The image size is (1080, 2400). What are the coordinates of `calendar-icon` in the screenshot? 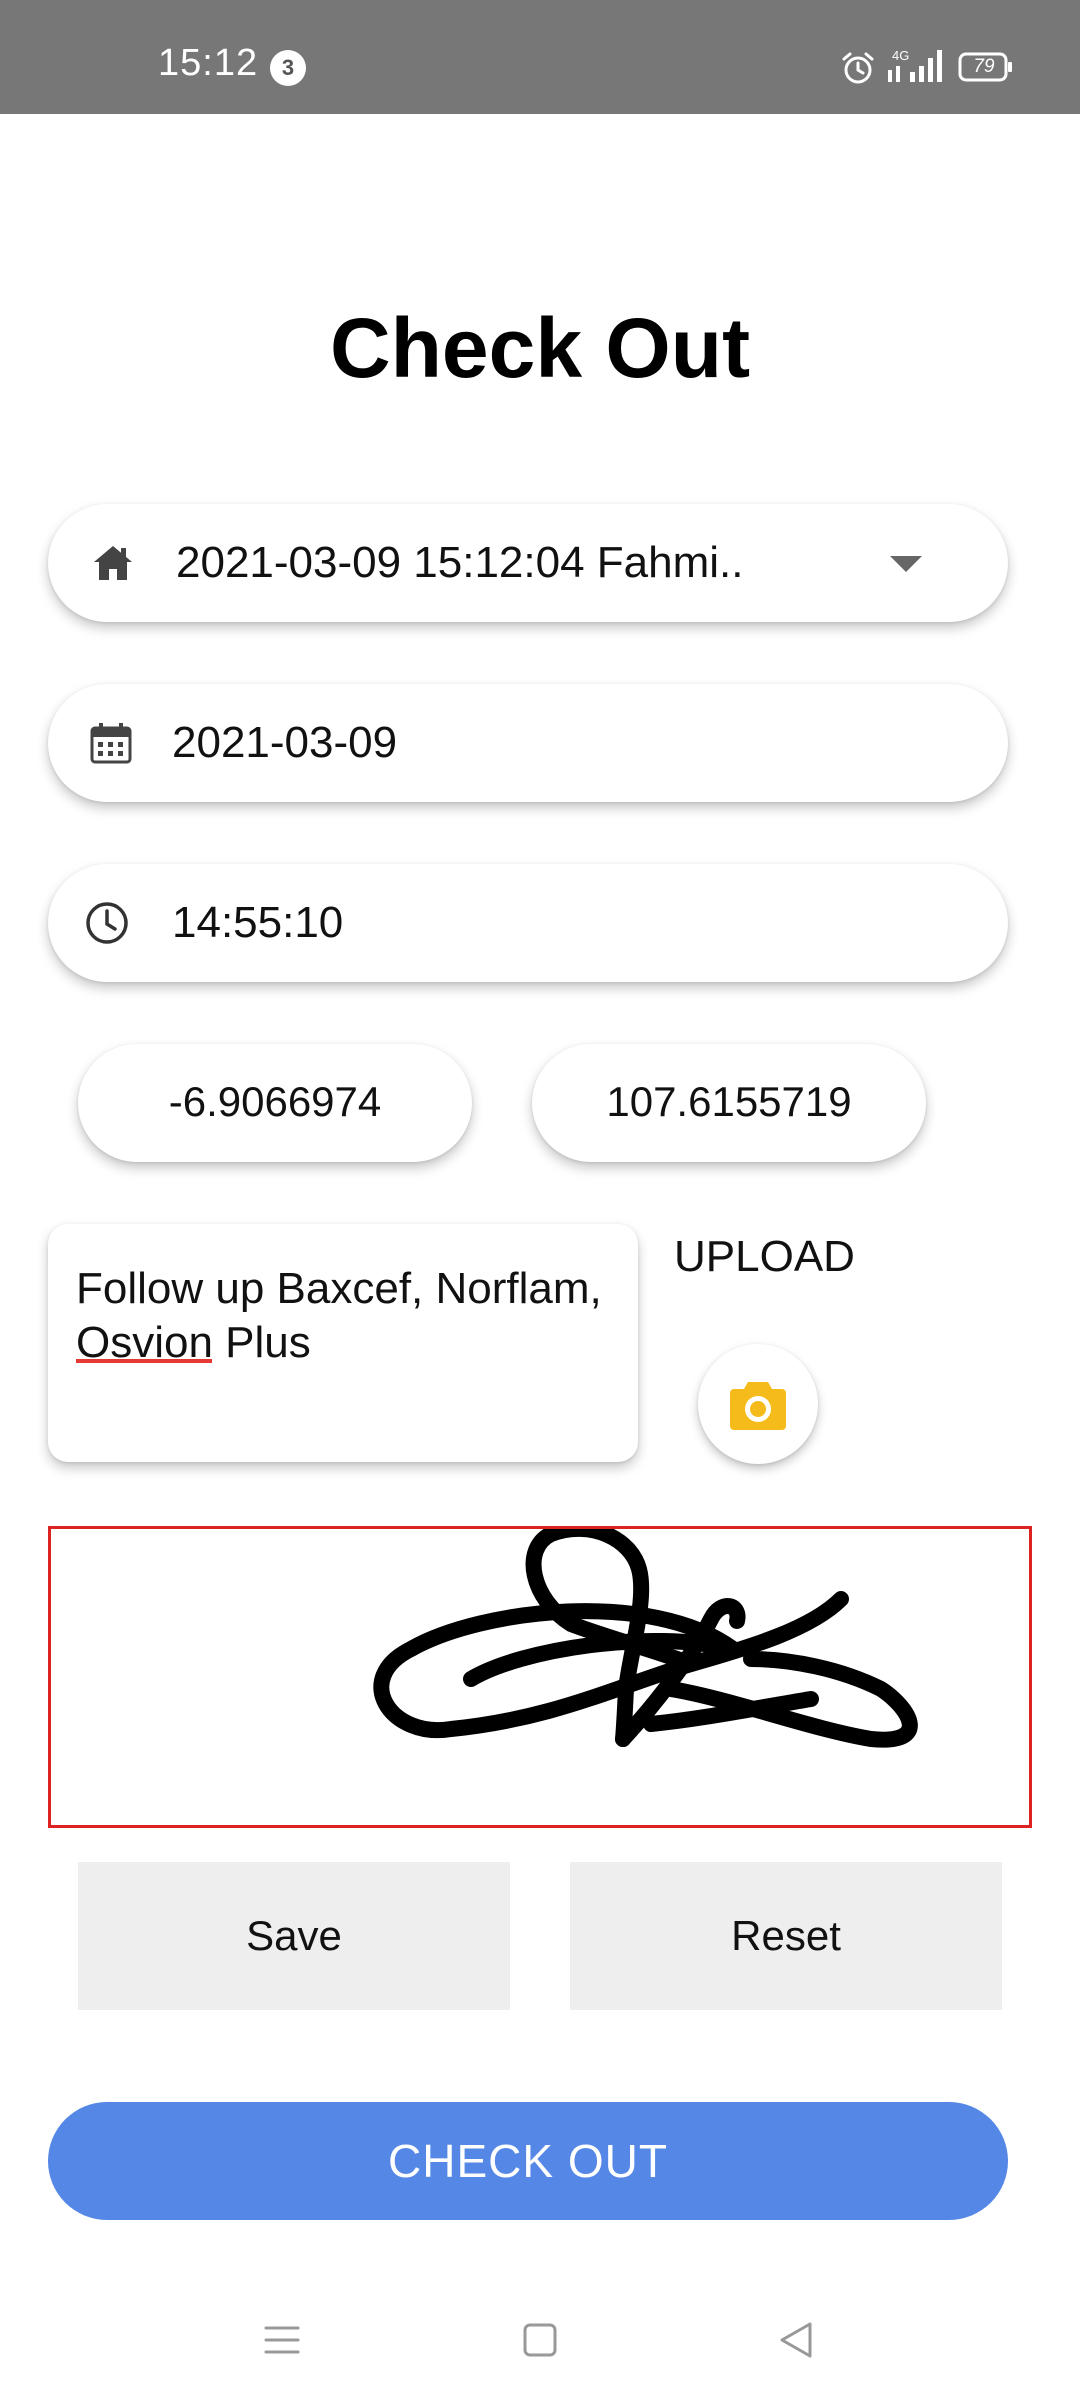 It's located at (111, 743).